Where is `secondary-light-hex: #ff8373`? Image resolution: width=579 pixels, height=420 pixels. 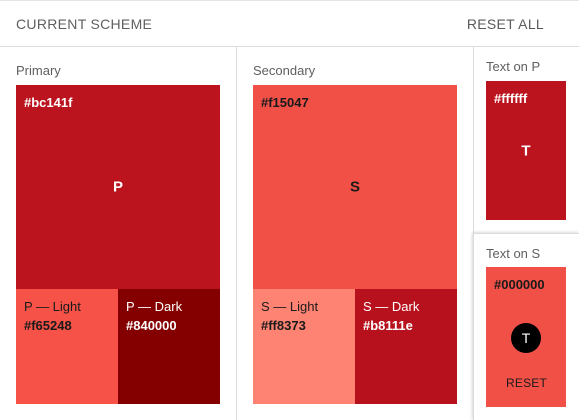
secondary-light-hex: #ff8373 is located at coordinates (283, 325).